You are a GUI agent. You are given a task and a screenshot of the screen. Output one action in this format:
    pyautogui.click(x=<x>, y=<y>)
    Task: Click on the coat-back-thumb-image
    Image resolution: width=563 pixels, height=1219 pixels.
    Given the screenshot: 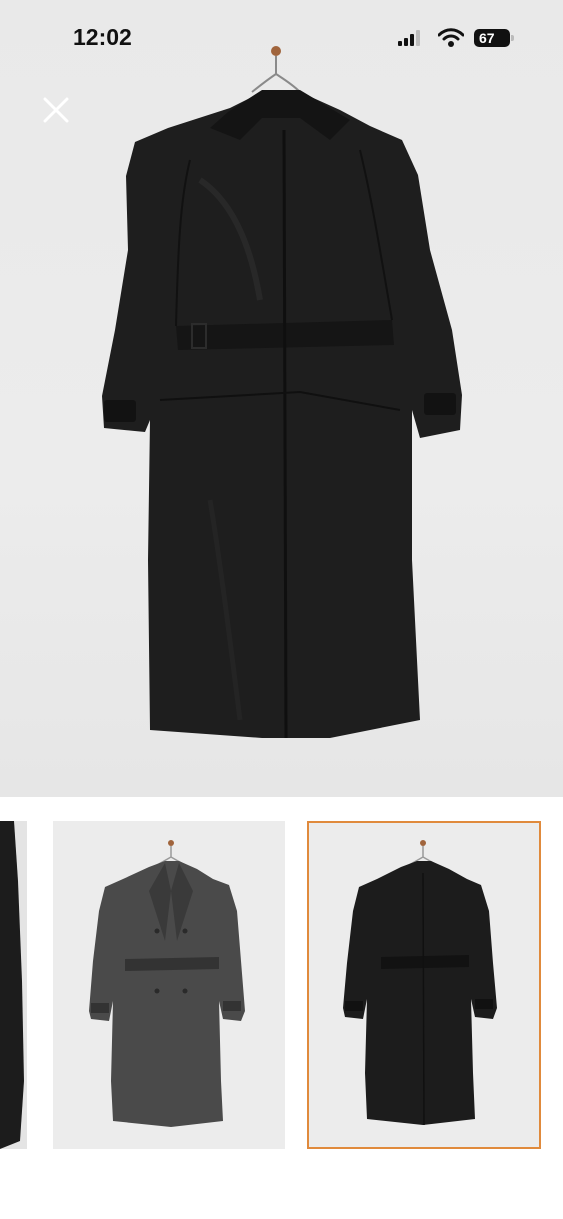 What is the action you would take?
    pyautogui.click(x=420, y=983)
    